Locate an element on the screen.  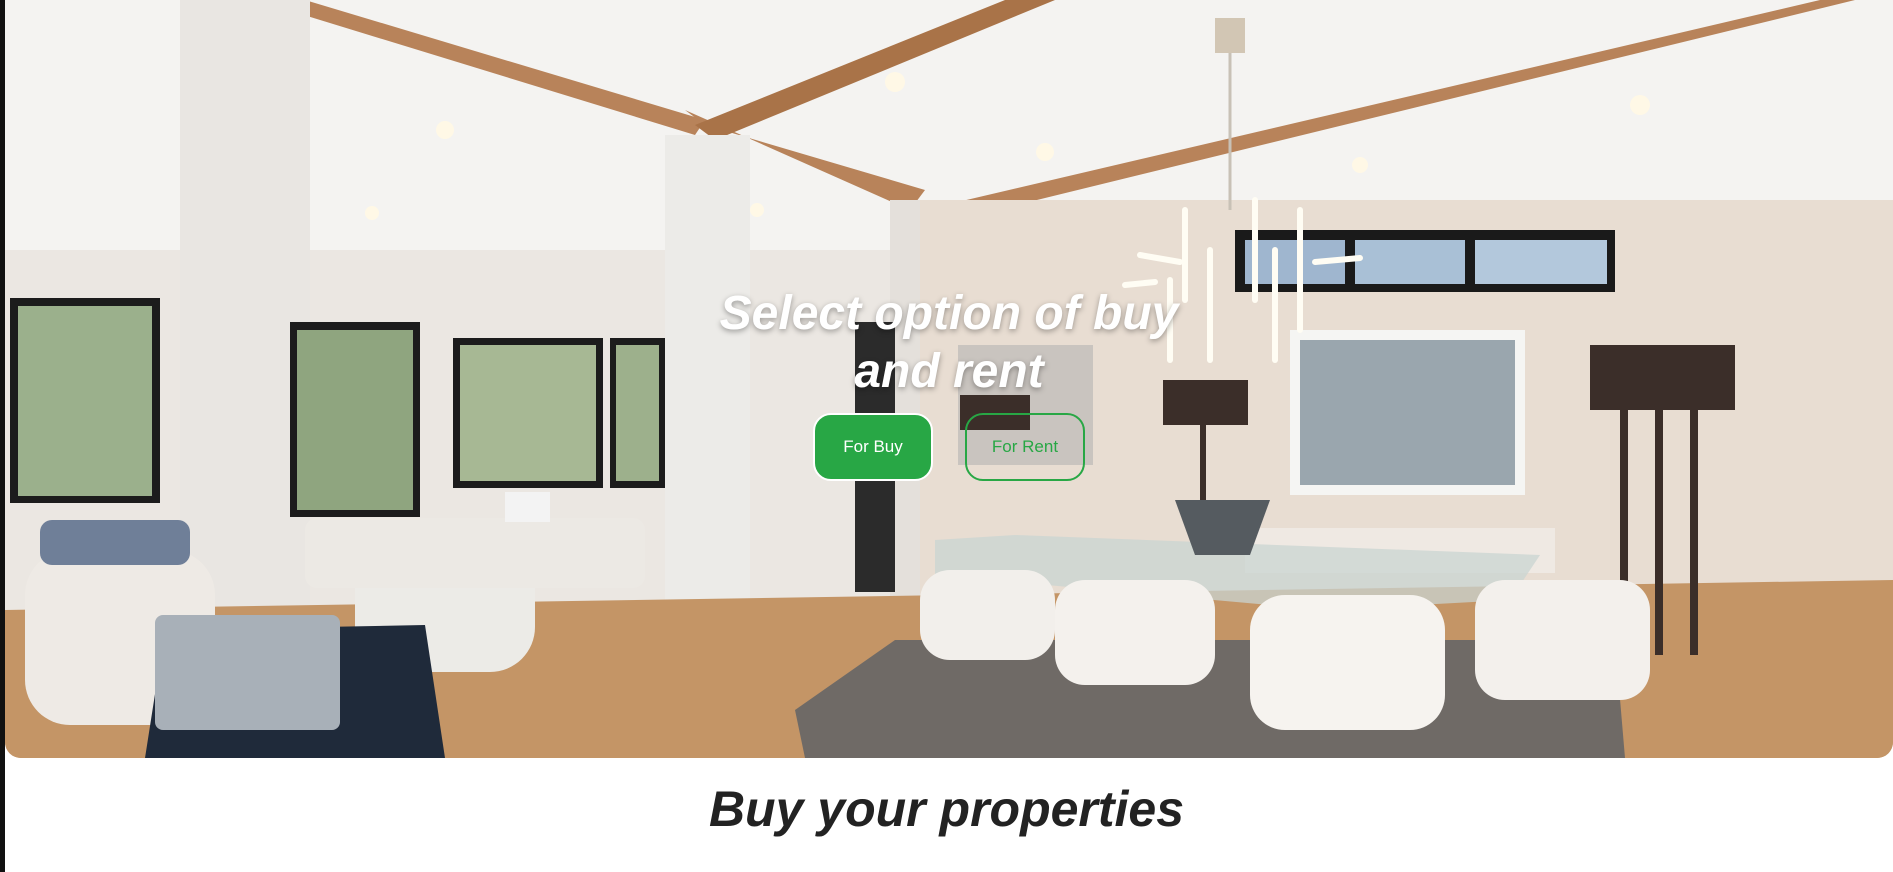
hero-title: Select option of buy and rent is located at coordinates (949, 342).